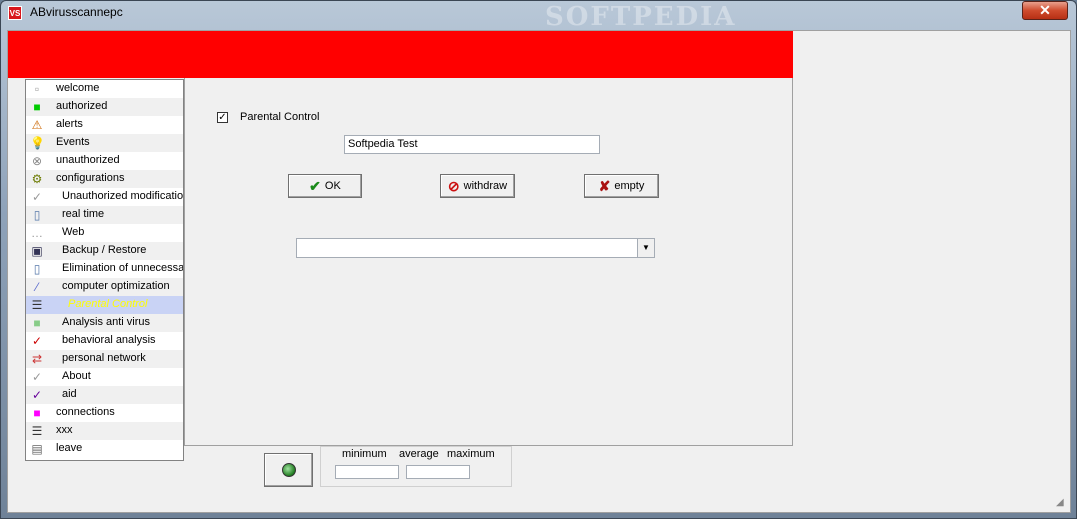  What do you see at coordinates (1045, 10) in the screenshot?
I see `close-button: ✕` at bounding box center [1045, 10].